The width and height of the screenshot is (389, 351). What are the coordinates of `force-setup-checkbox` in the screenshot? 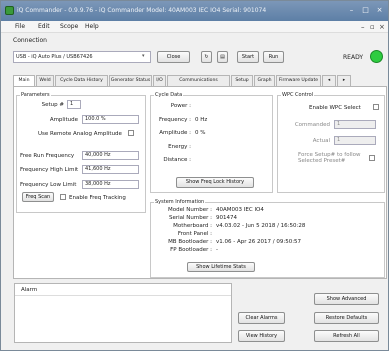 It's located at (372, 158).